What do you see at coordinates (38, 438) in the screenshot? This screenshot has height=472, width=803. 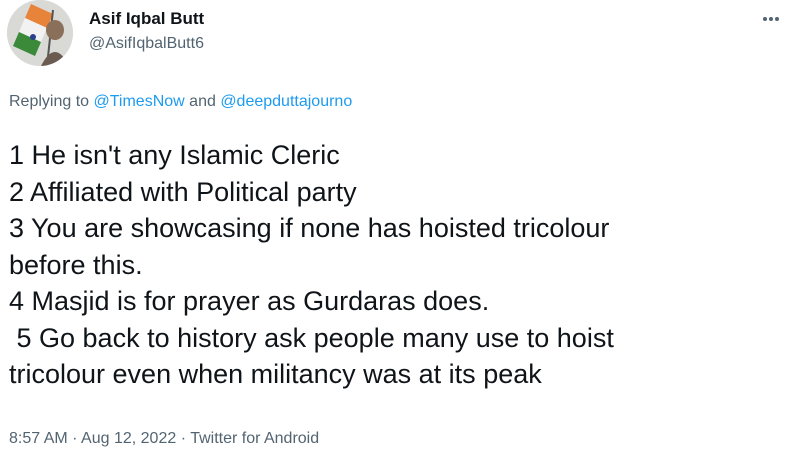 I see `tweet-time: 8:57 AM` at bounding box center [38, 438].